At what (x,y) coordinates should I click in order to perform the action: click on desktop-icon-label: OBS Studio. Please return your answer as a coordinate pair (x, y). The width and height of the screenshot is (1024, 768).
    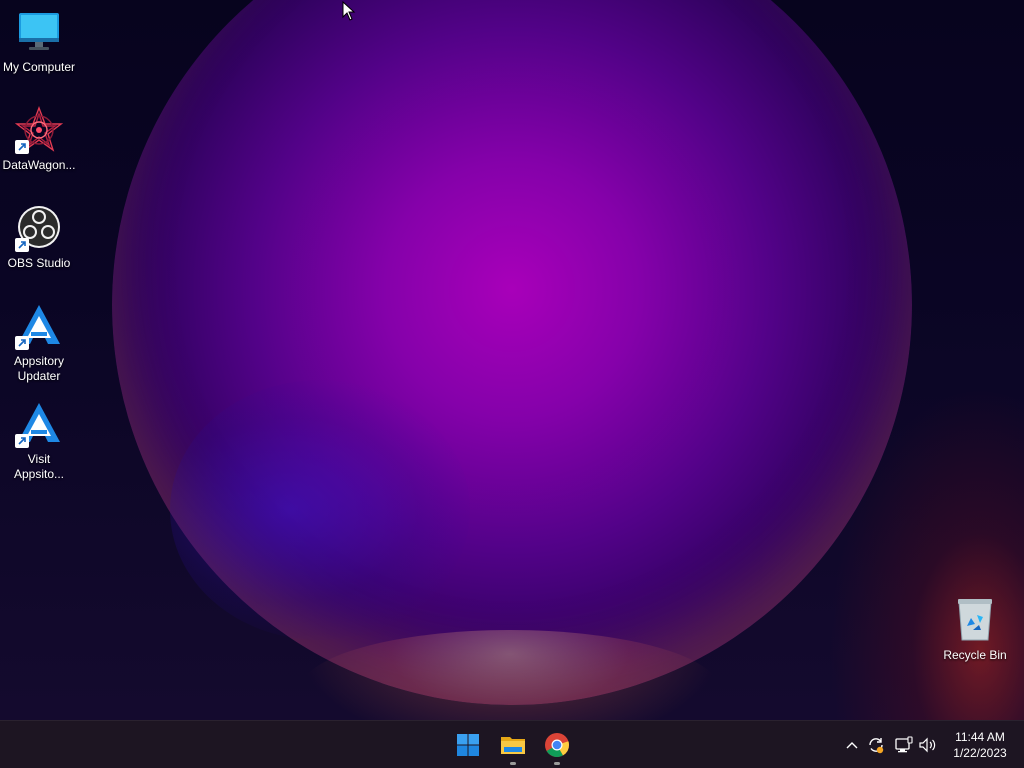
    Looking at the image, I should click on (39, 263).